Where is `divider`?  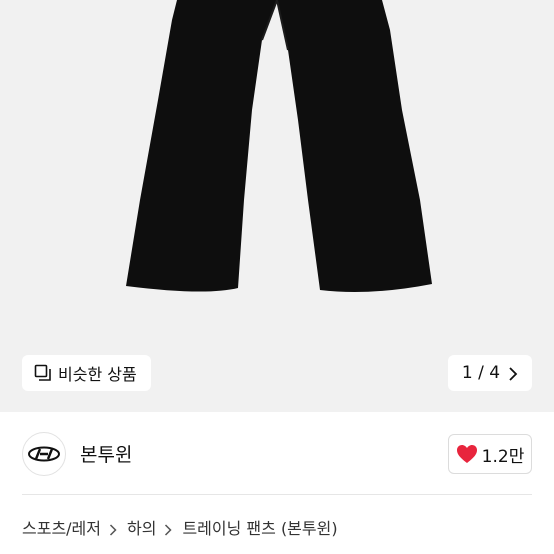 divider is located at coordinates (277, 494).